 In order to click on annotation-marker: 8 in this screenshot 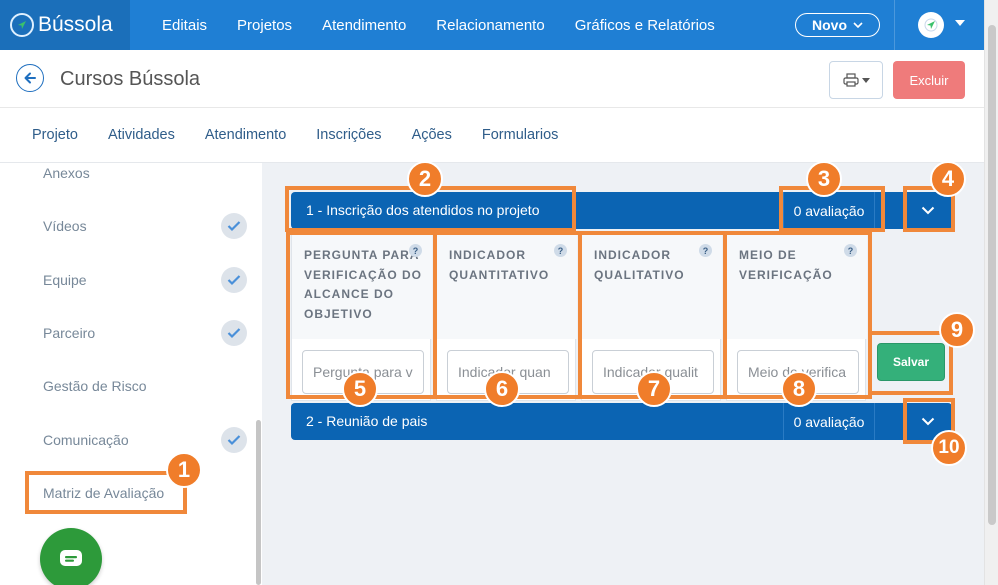, I will do `click(799, 389)`.